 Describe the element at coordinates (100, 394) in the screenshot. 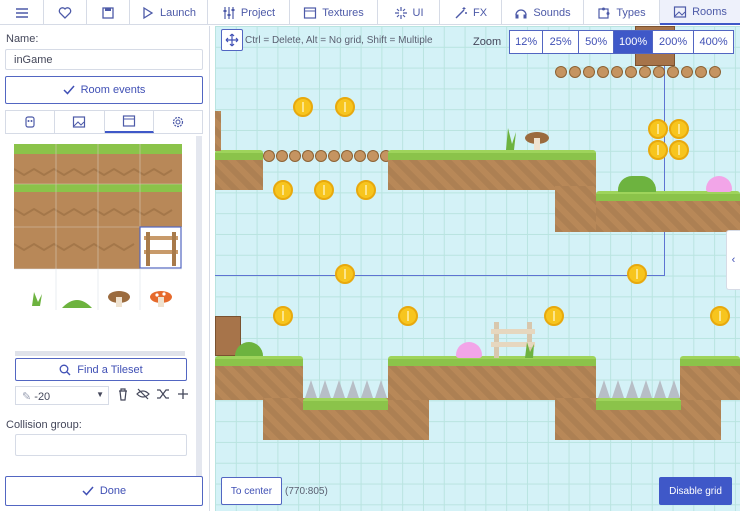

I see `chevron-down-icon: ▼` at that location.